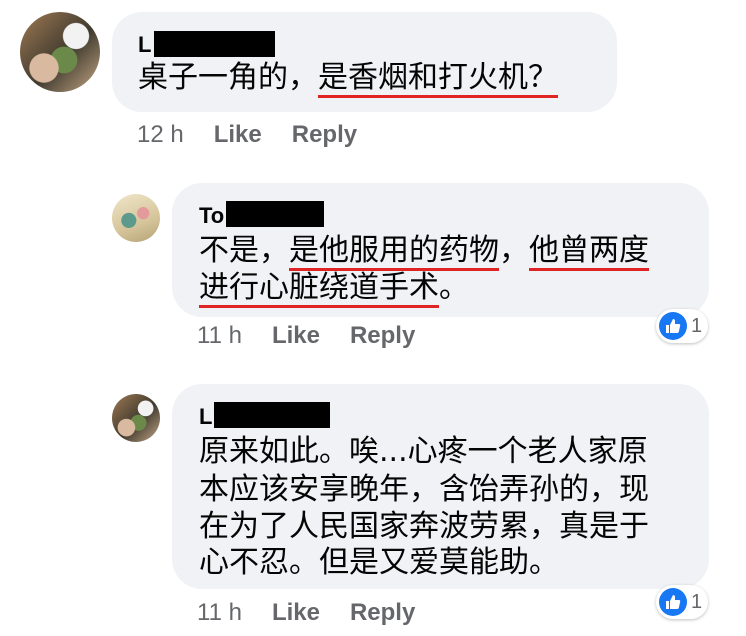 The width and height of the screenshot is (746, 636). I want to click on comment-text-line: 原来如此。唉...心疼一个老人家原, so click(423, 451).